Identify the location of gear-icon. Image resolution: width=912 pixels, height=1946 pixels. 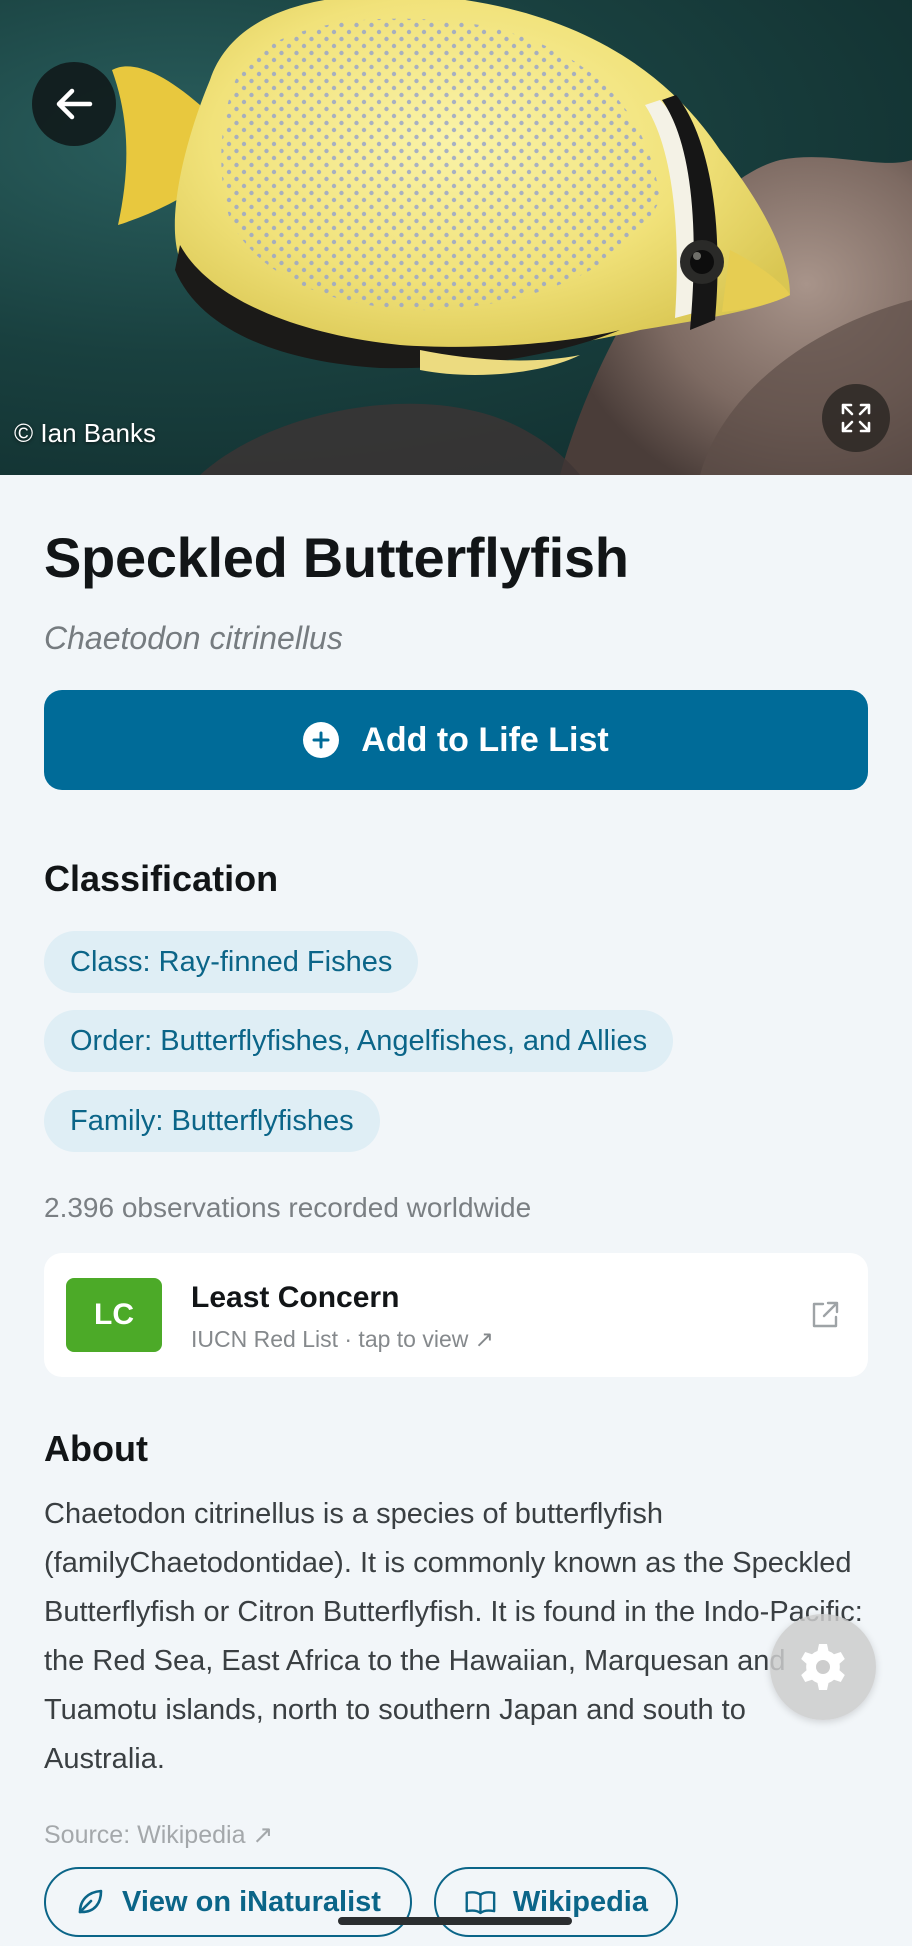
(823, 1667).